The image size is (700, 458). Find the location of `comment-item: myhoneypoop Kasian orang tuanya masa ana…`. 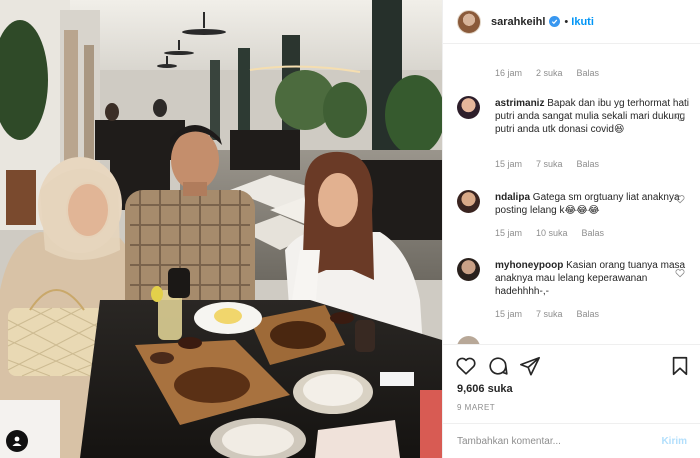

comment-item: myhoneypoop Kasian orang tuanya masa ana… is located at coordinates (571, 290).